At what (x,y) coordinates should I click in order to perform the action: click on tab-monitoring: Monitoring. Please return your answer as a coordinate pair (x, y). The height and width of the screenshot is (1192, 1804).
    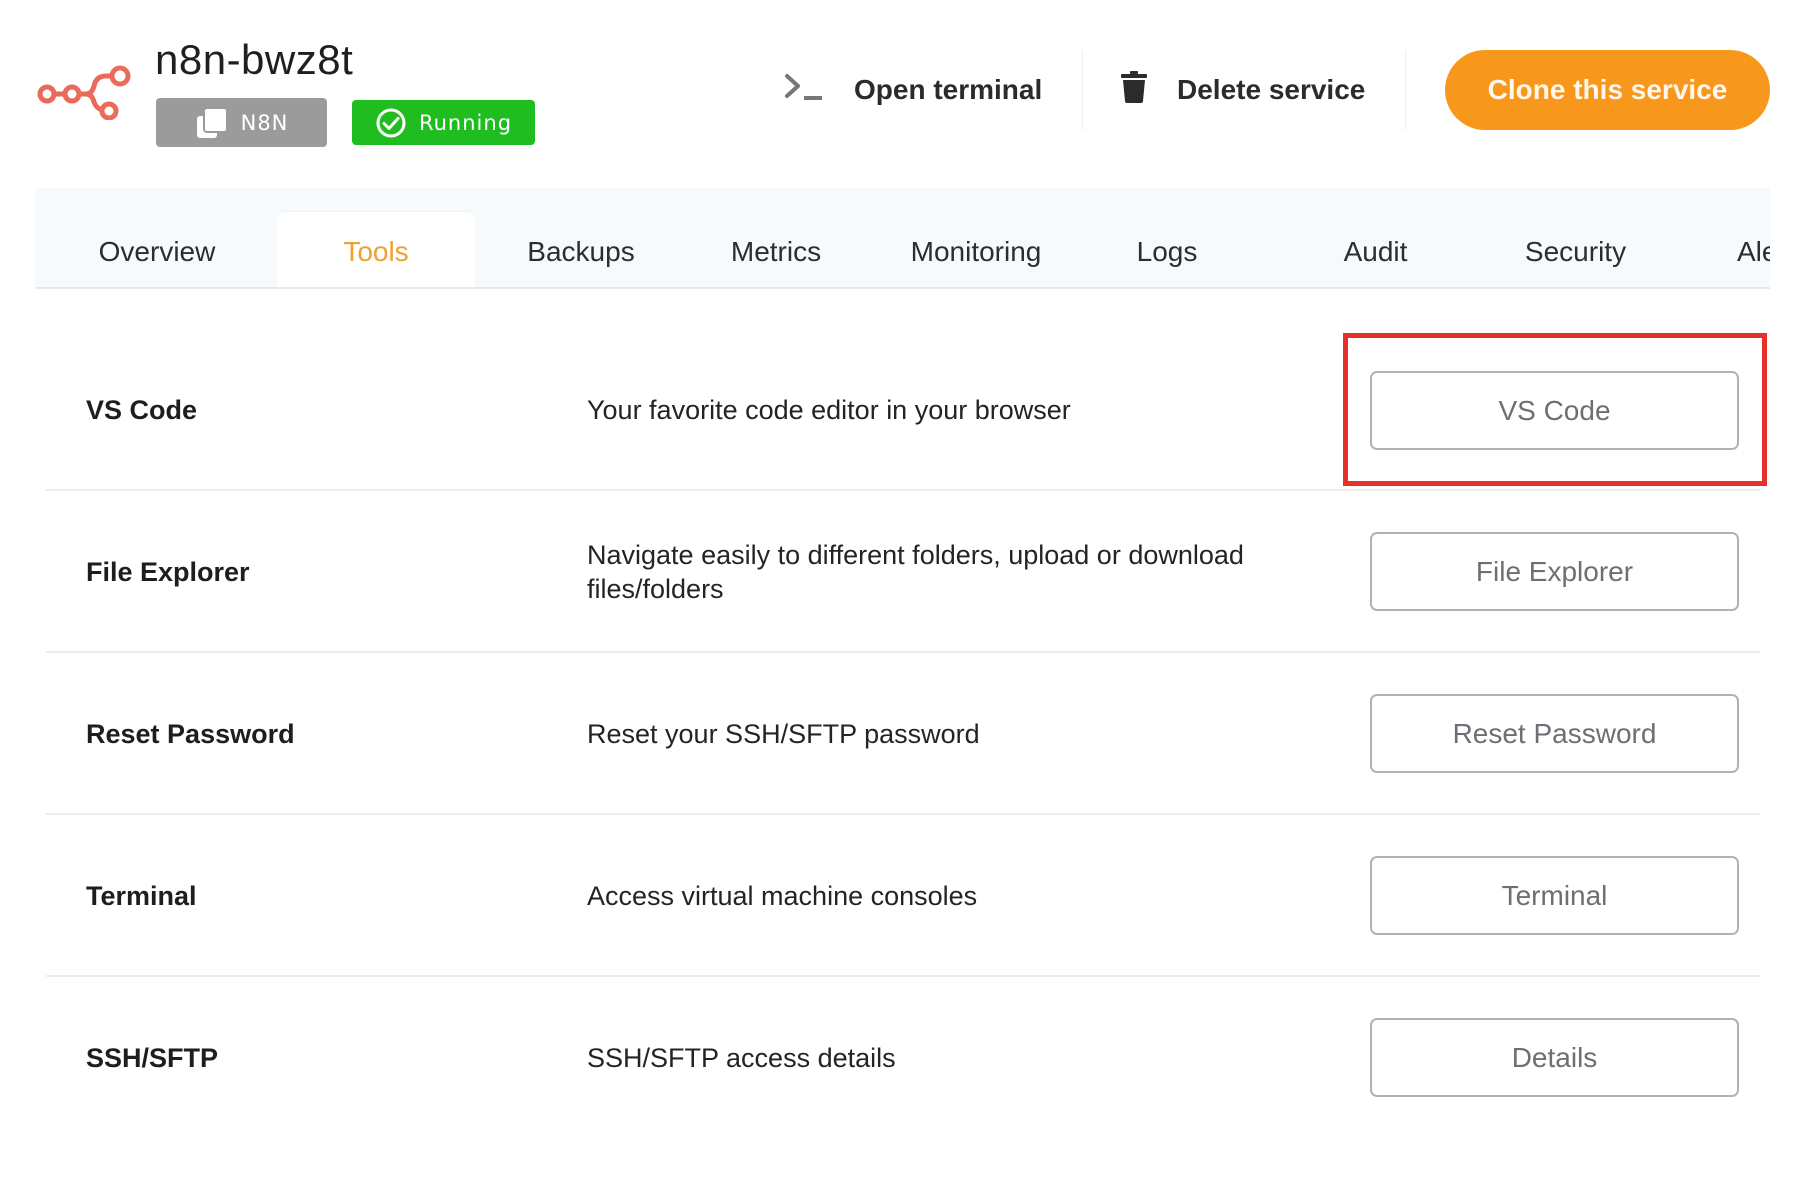
    Looking at the image, I should click on (976, 249).